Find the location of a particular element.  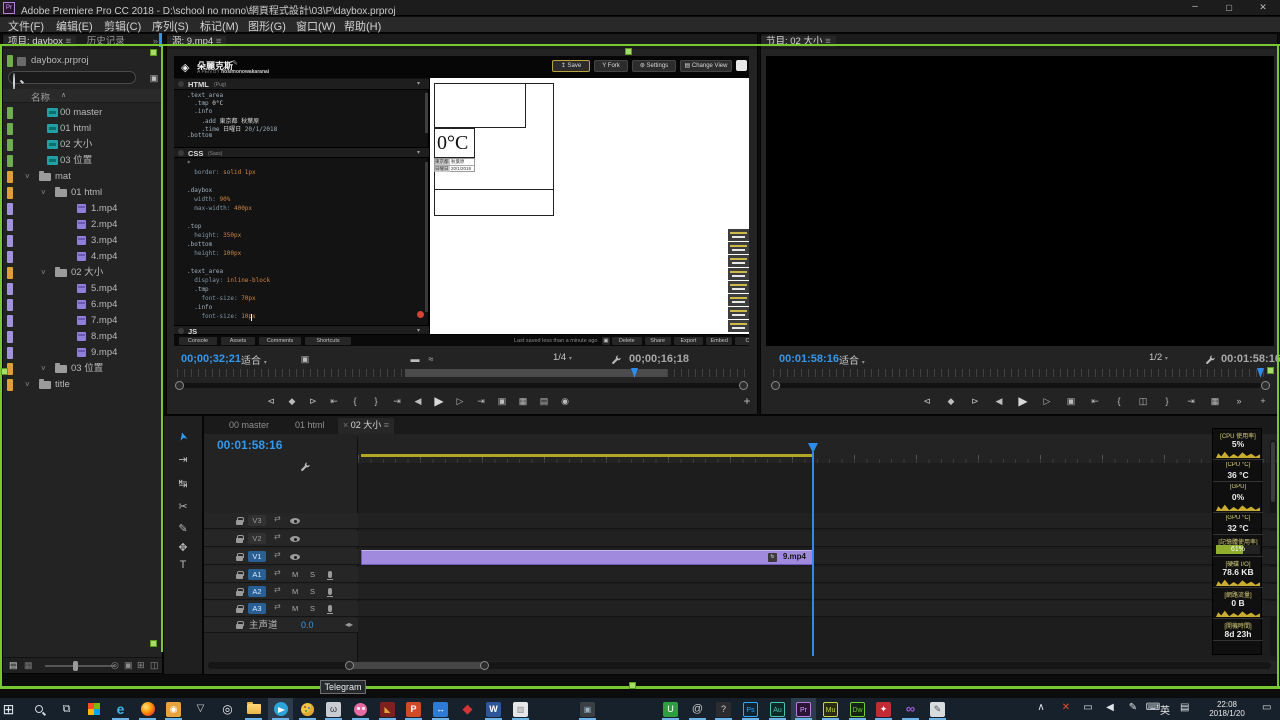

avatar is located at coordinates (741, 65).